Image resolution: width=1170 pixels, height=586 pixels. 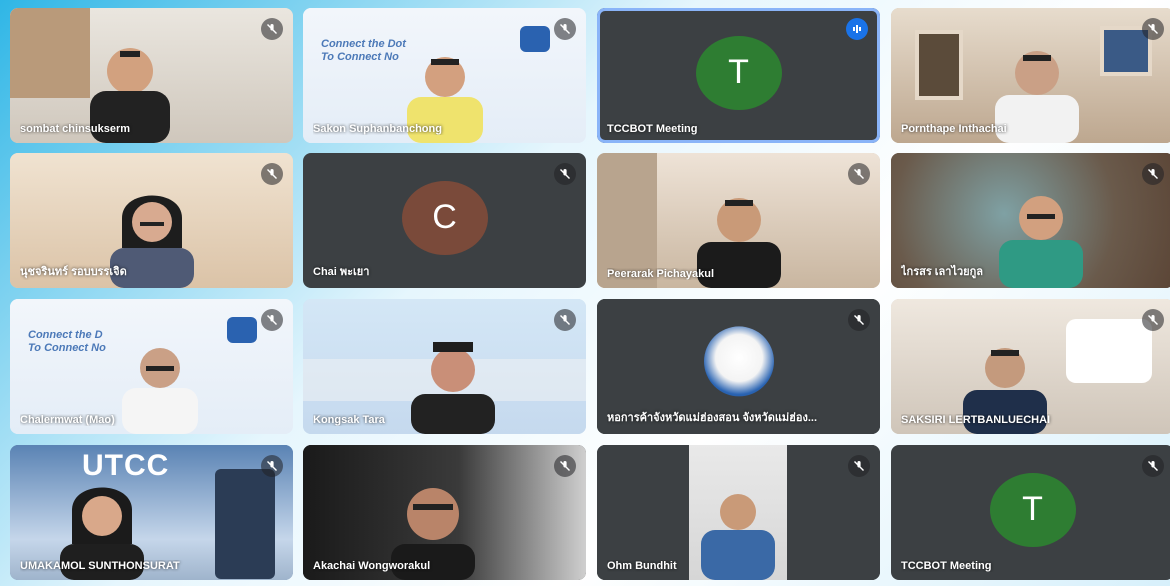 What do you see at coordinates (349, 420) in the screenshot?
I see `participant-name: Kongsak Tara` at bounding box center [349, 420].